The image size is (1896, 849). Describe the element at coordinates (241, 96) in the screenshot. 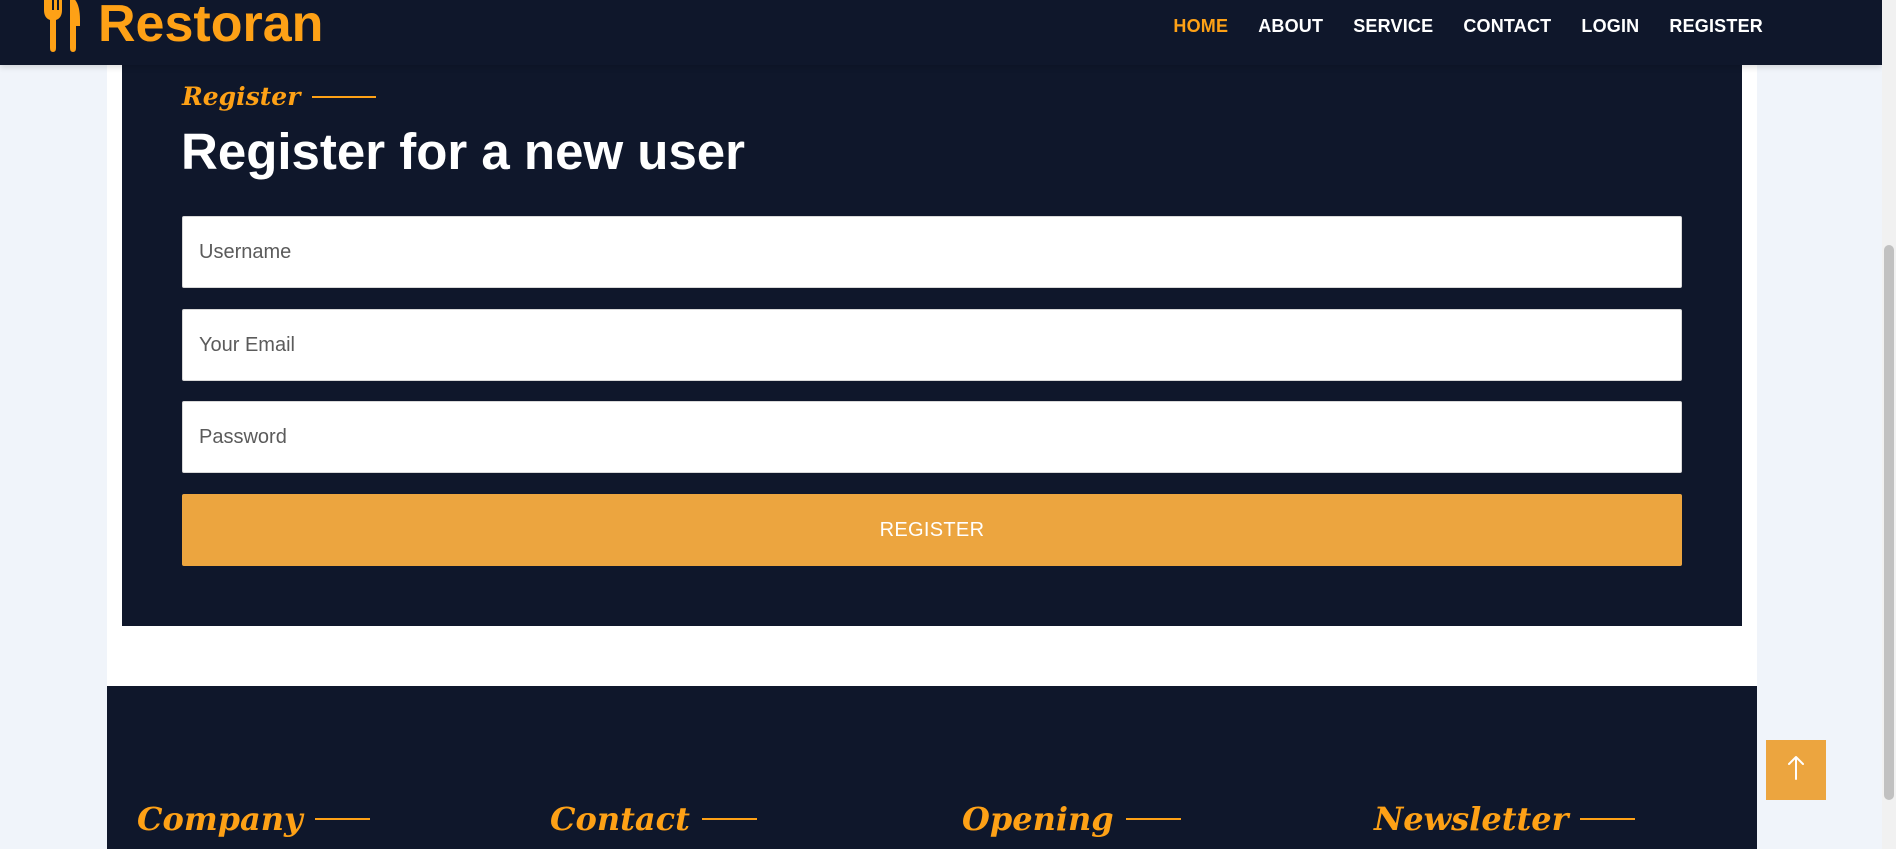

I see `register-tag-text: Register` at that location.